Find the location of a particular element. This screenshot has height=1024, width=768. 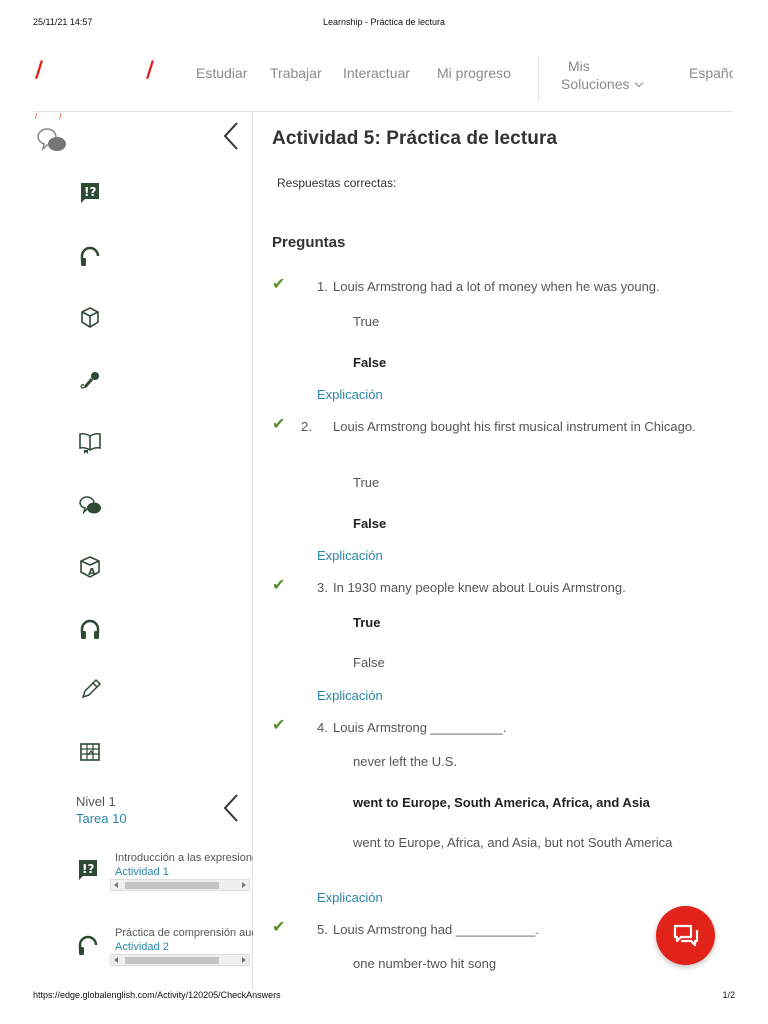

level-label: Nivel 1 is located at coordinates (96, 801).